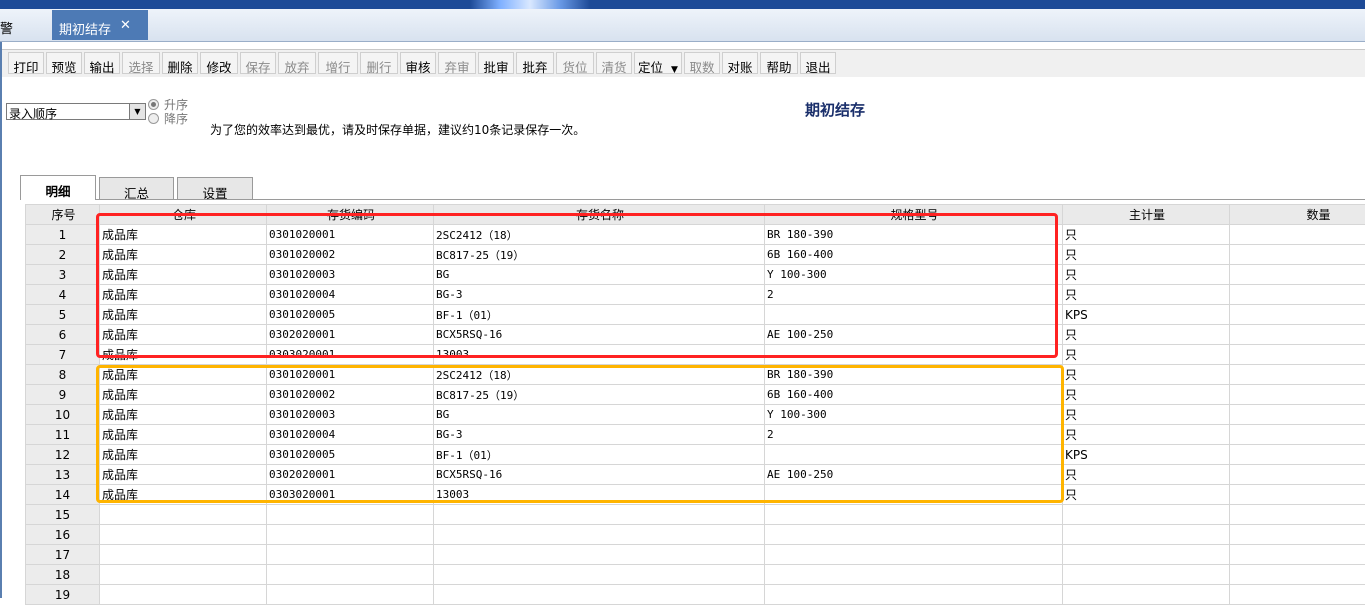 The height and width of the screenshot is (605, 1365). I want to click on unit-cell, so click(1146, 555).